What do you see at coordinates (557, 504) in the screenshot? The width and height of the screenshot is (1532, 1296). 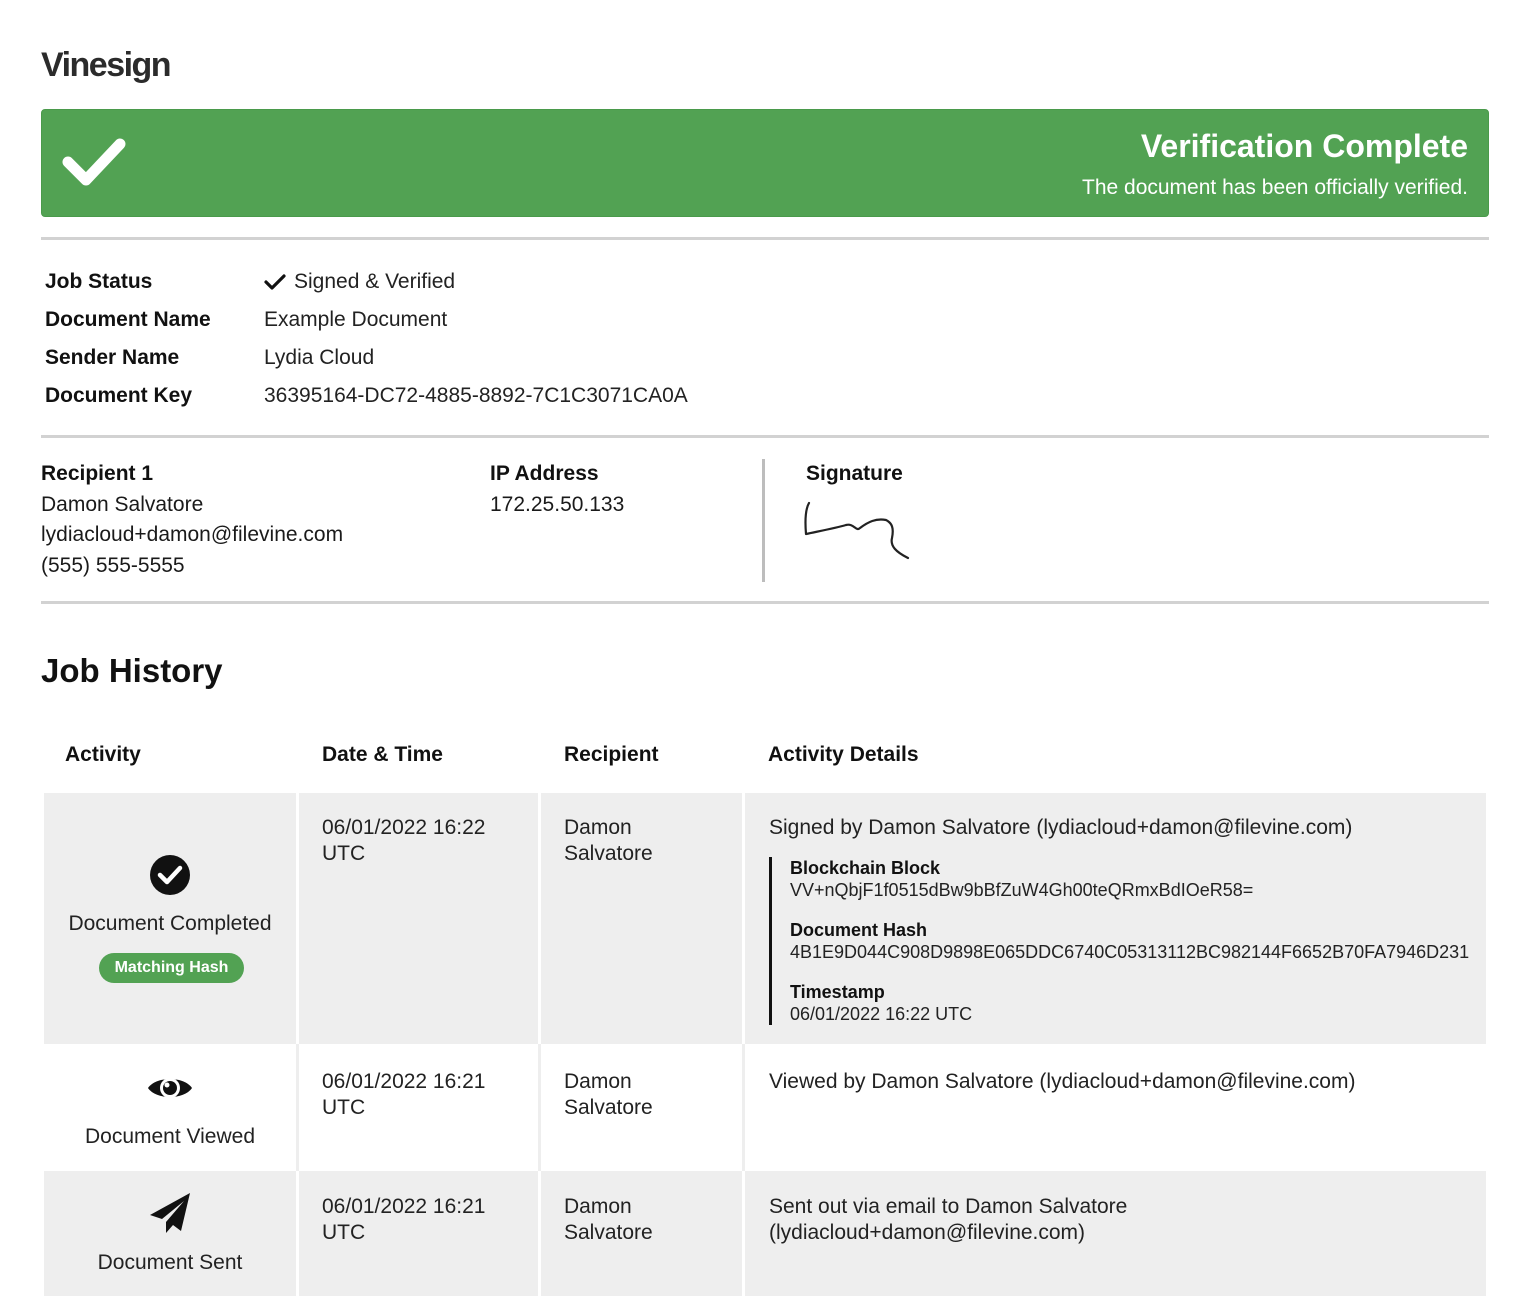 I see `ip-value: 172.25.50.133` at bounding box center [557, 504].